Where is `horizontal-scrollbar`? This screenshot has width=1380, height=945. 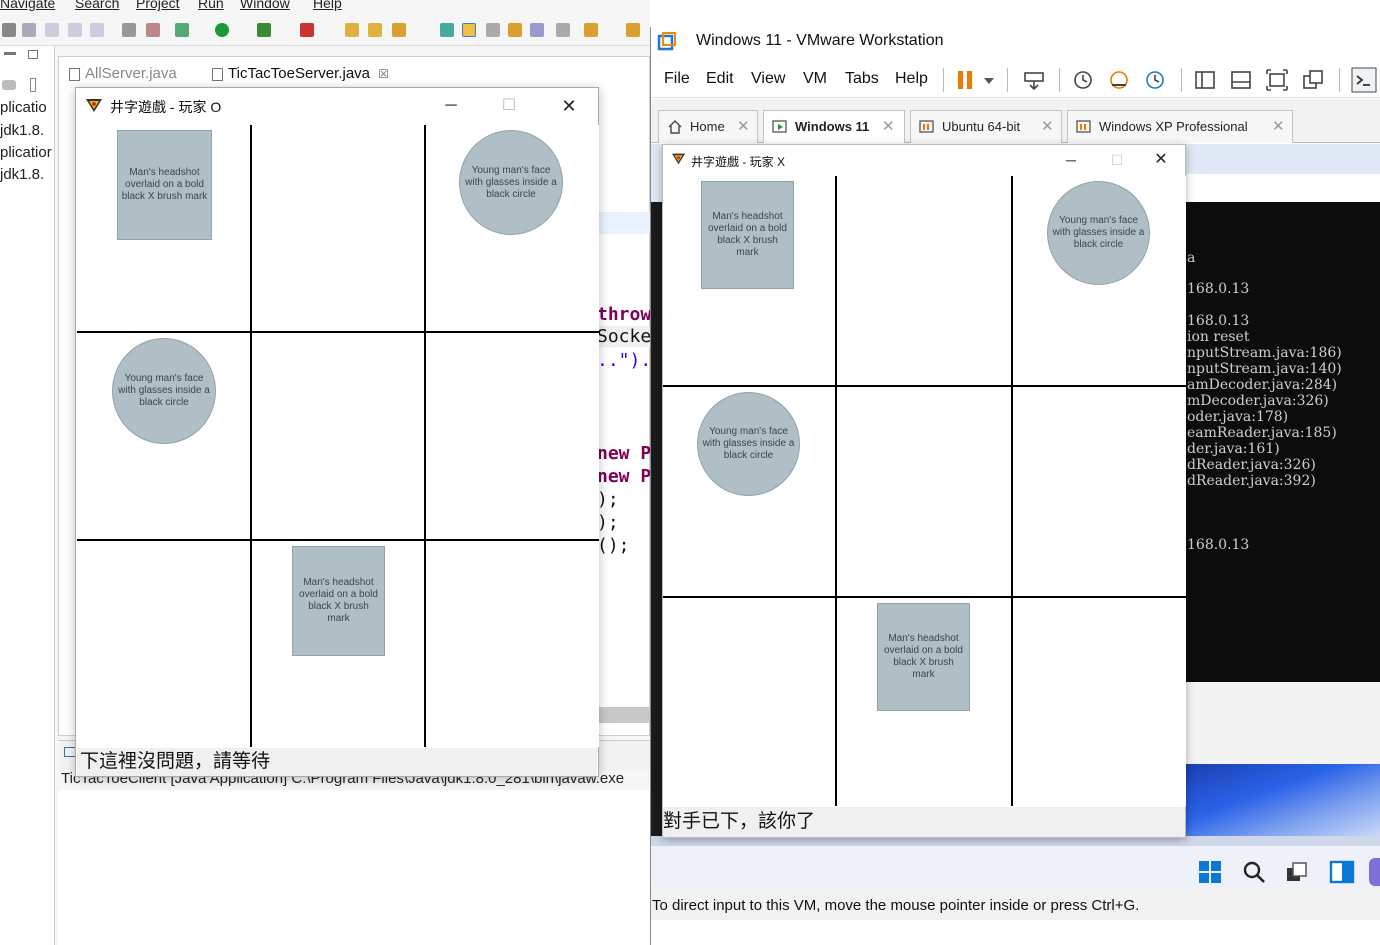
horizontal-scrollbar is located at coordinates (624, 715).